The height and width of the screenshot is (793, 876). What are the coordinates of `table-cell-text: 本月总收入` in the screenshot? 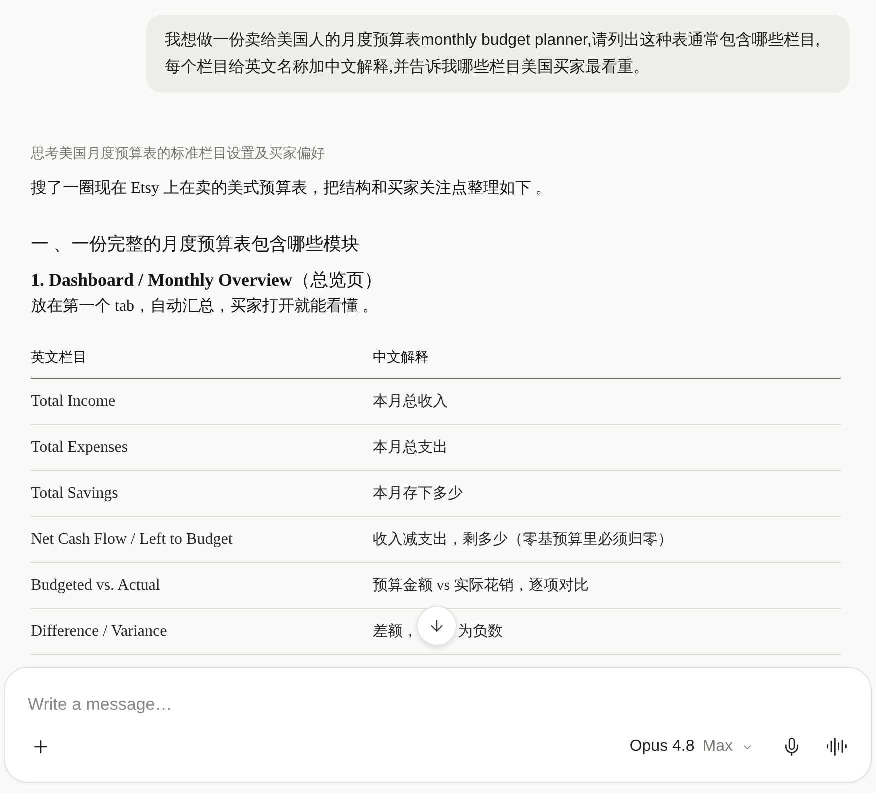 It's located at (410, 402).